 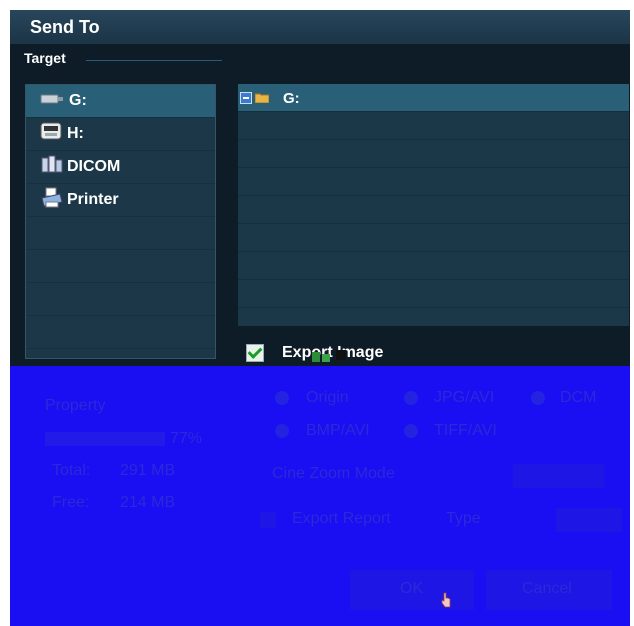 What do you see at coordinates (538, 398) in the screenshot?
I see `format-radio-dcm` at bounding box center [538, 398].